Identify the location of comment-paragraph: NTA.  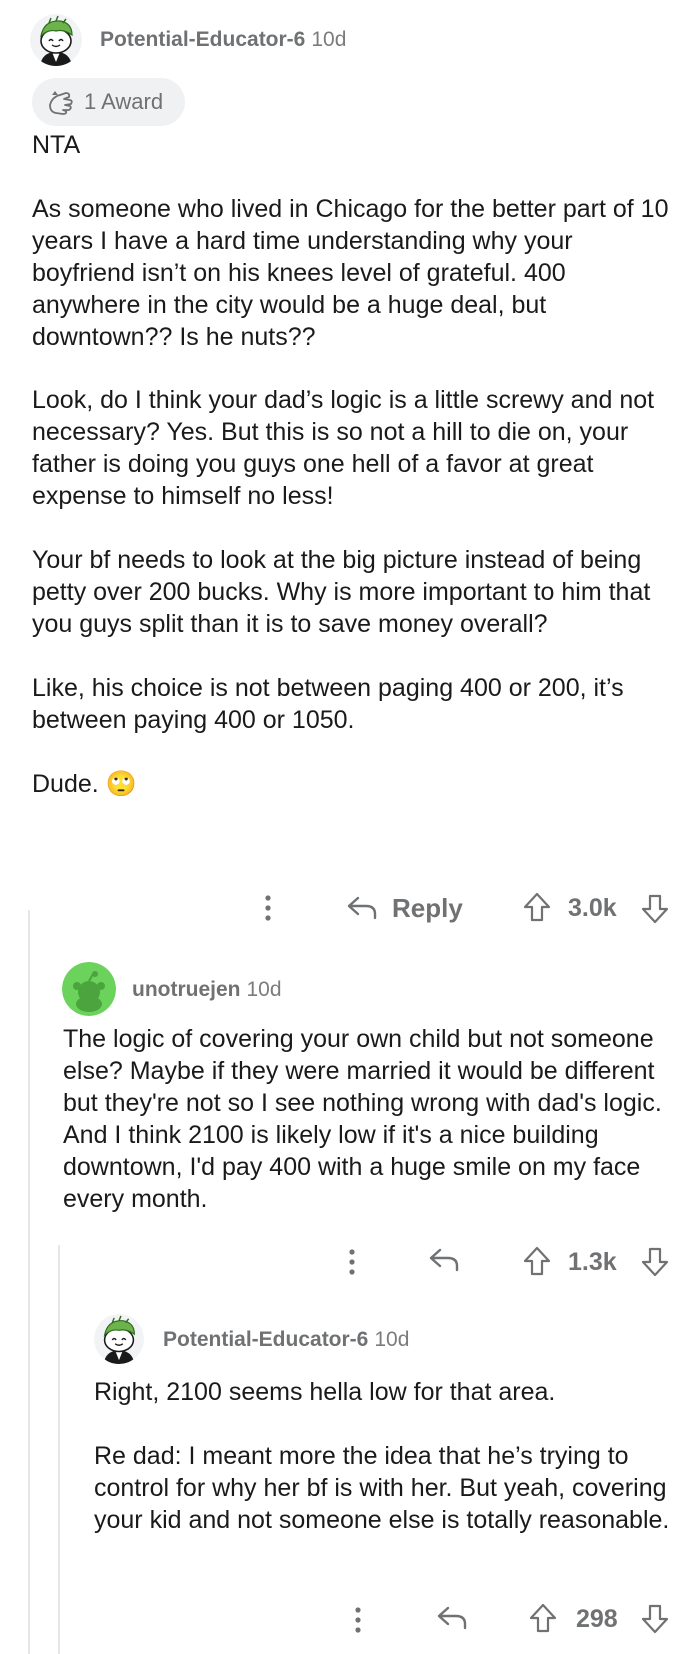
(56, 145).